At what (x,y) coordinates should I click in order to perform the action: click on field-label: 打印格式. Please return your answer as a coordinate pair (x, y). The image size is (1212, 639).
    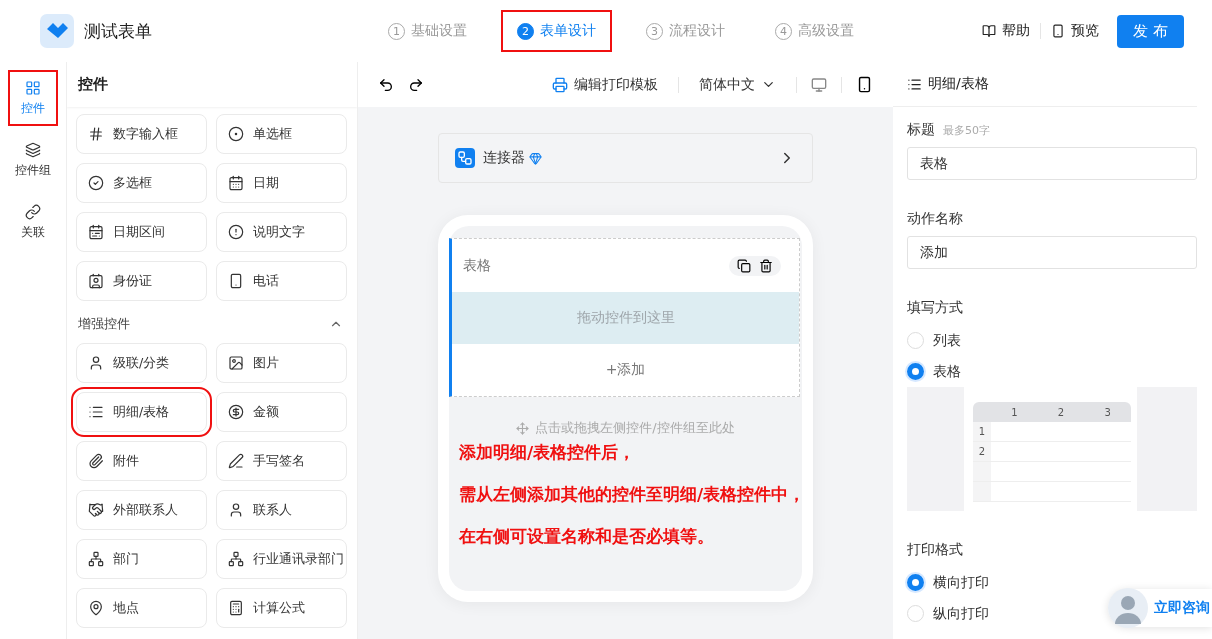
    Looking at the image, I should click on (935, 550).